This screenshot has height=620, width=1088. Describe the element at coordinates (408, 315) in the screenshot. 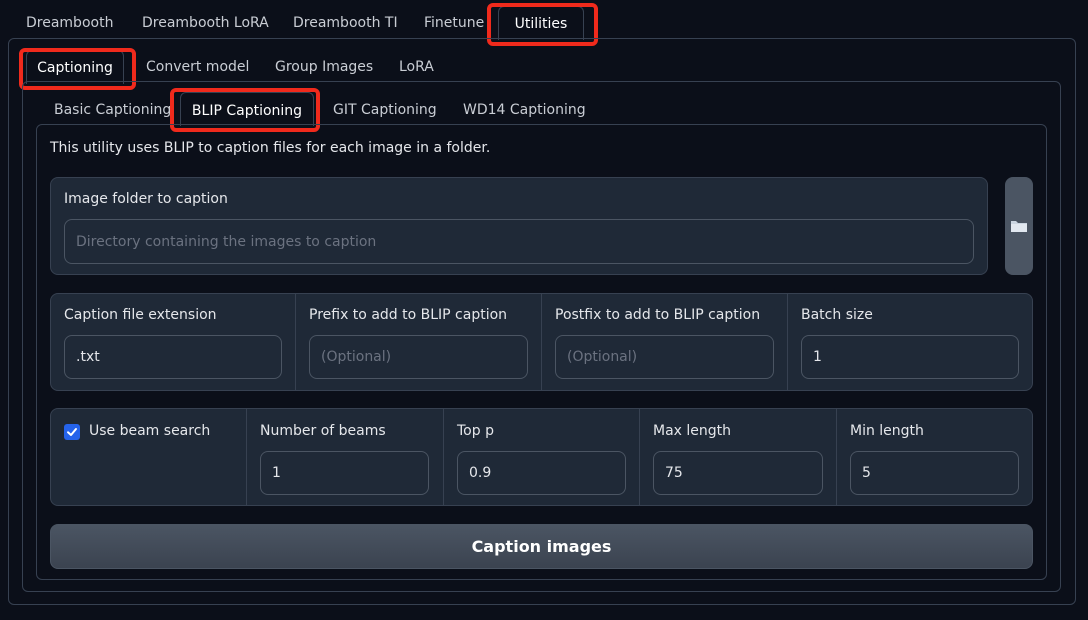

I see `prefix-label: Prefix to add to BLIP caption` at that location.